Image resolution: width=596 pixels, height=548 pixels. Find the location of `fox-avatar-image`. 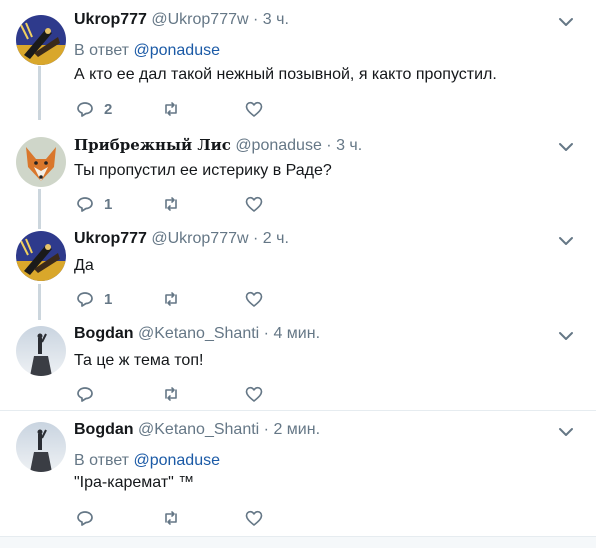

fox-avatar-image is located at coordinates (41, 162).